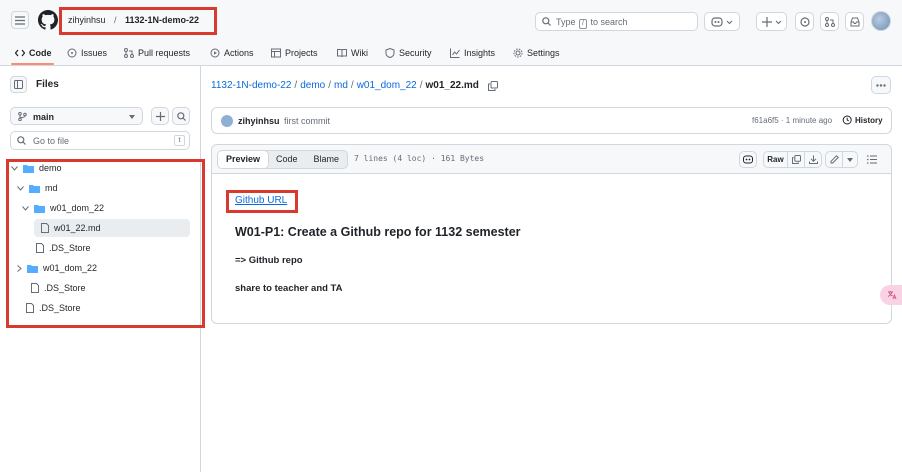  I want to click on download-button, so click(813, 159).